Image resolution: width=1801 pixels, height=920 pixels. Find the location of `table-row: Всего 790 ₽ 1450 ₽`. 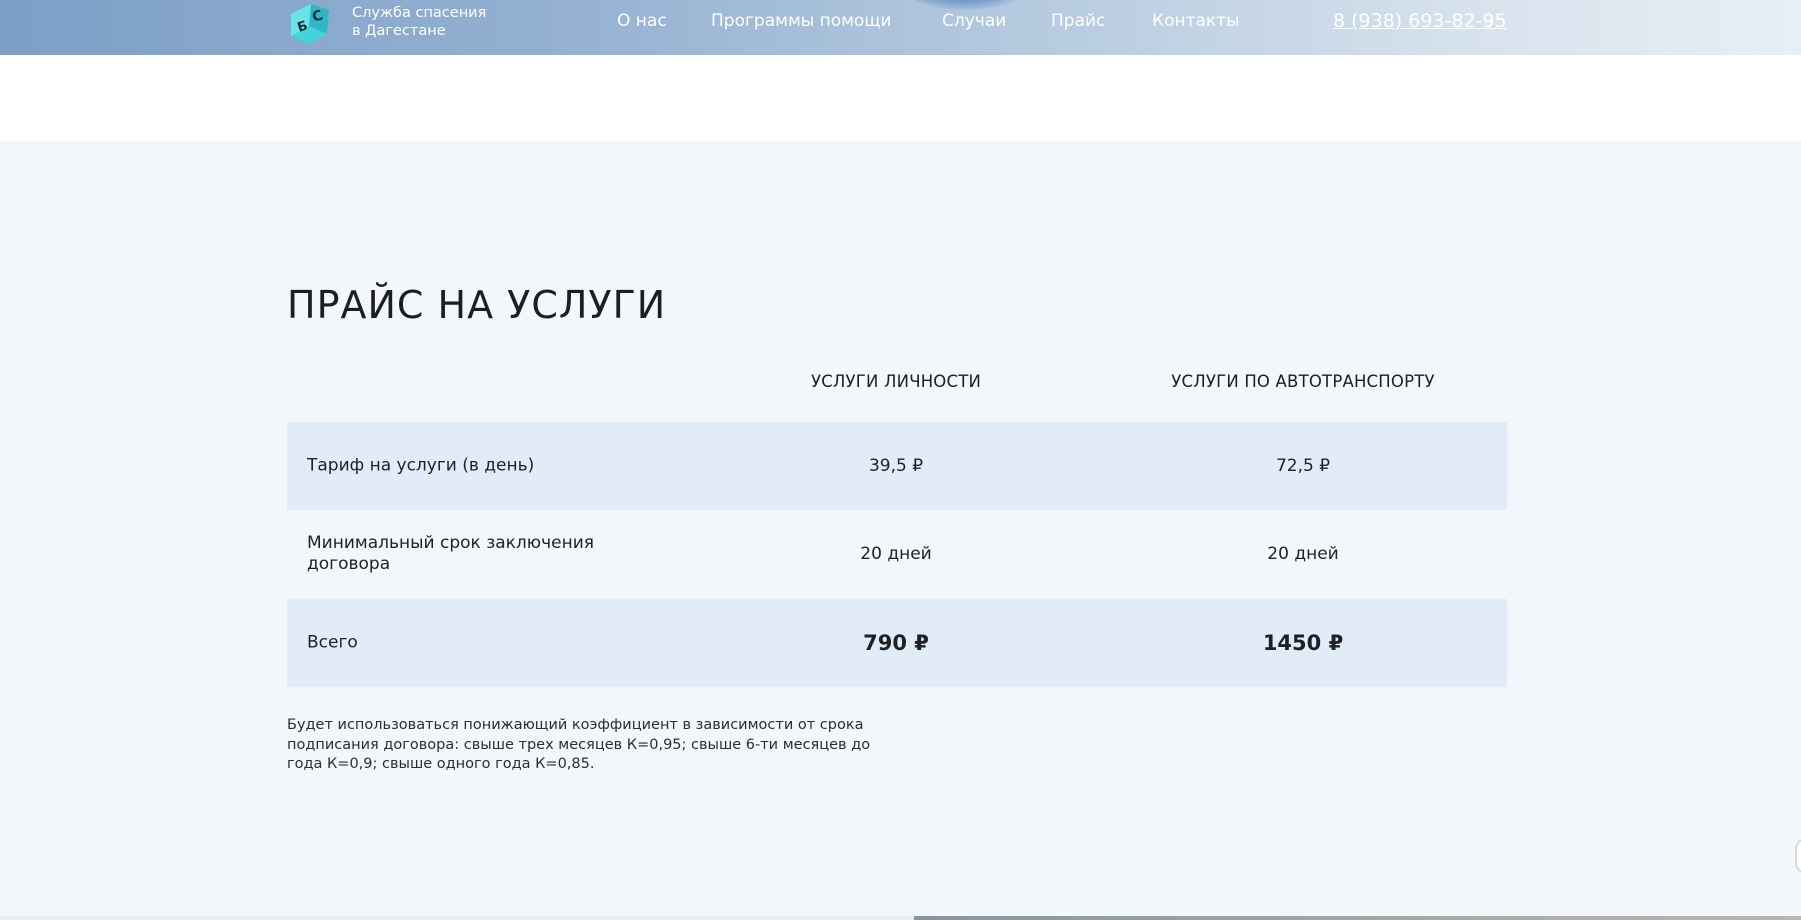

table-row: Всего 790 ₽ 1450 ₽ is located at coordinates (897, 643).